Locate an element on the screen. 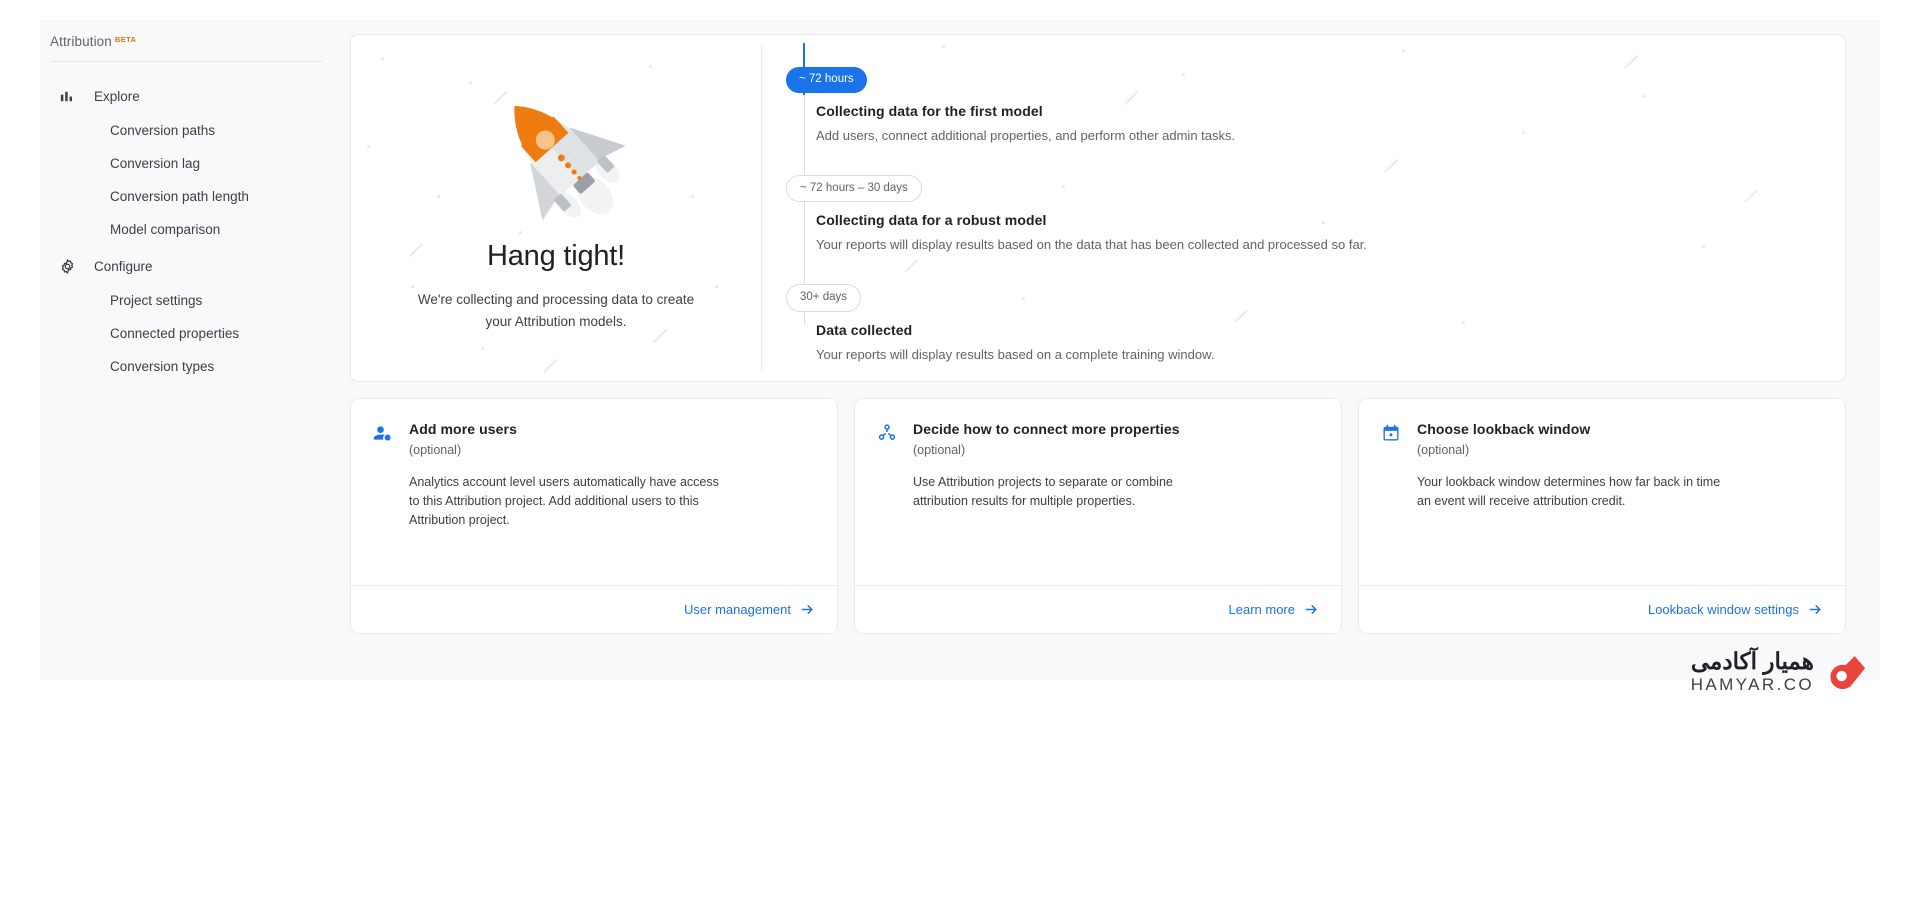 This screenshot has width=1920, height=900. sidebar-item-label: Configure is located at coordinates (123, 266).